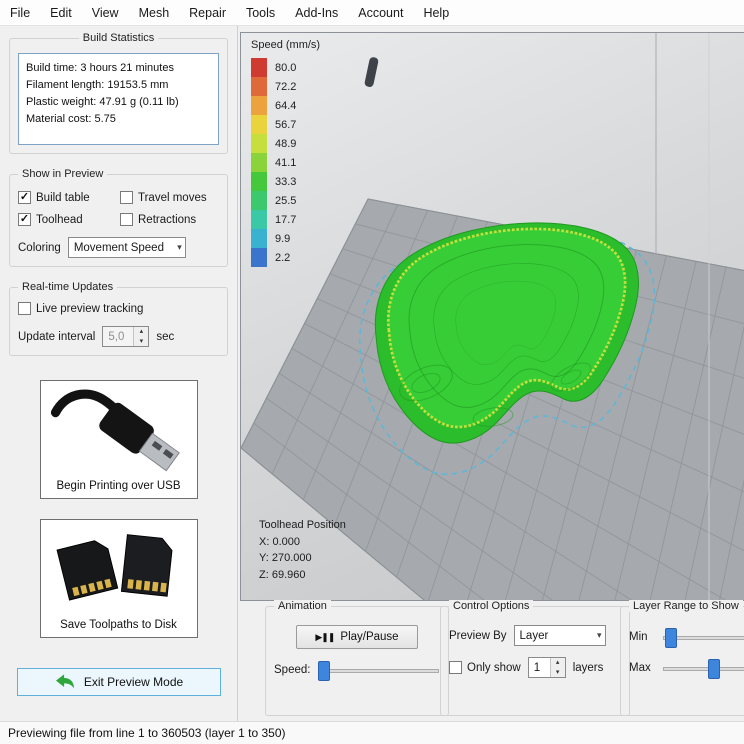 The height and width of the screenshot is (744, 744). Describe the element at coordinates (286, 67) in the screenshot. I see `legend-value: 80.0` at that location.